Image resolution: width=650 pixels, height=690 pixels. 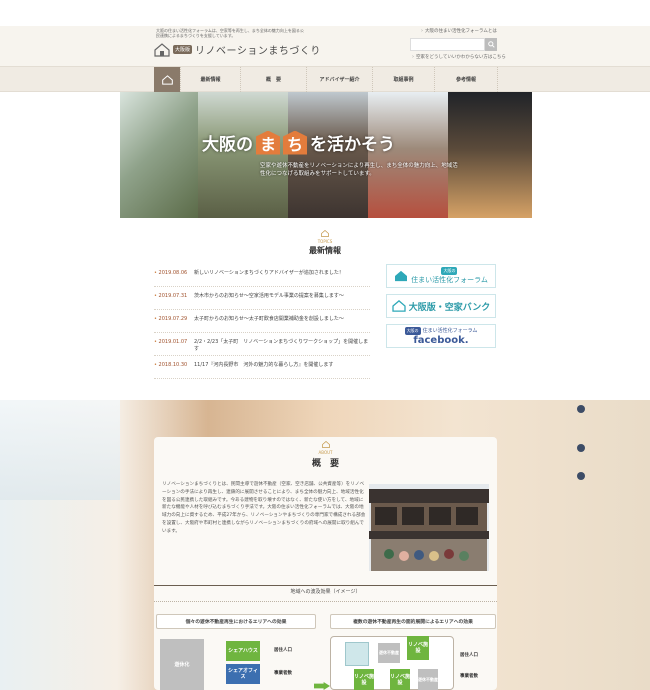 I want to click on vacancy-bank-title: 大阪版・空家バンク, so click(x=449, y=307).